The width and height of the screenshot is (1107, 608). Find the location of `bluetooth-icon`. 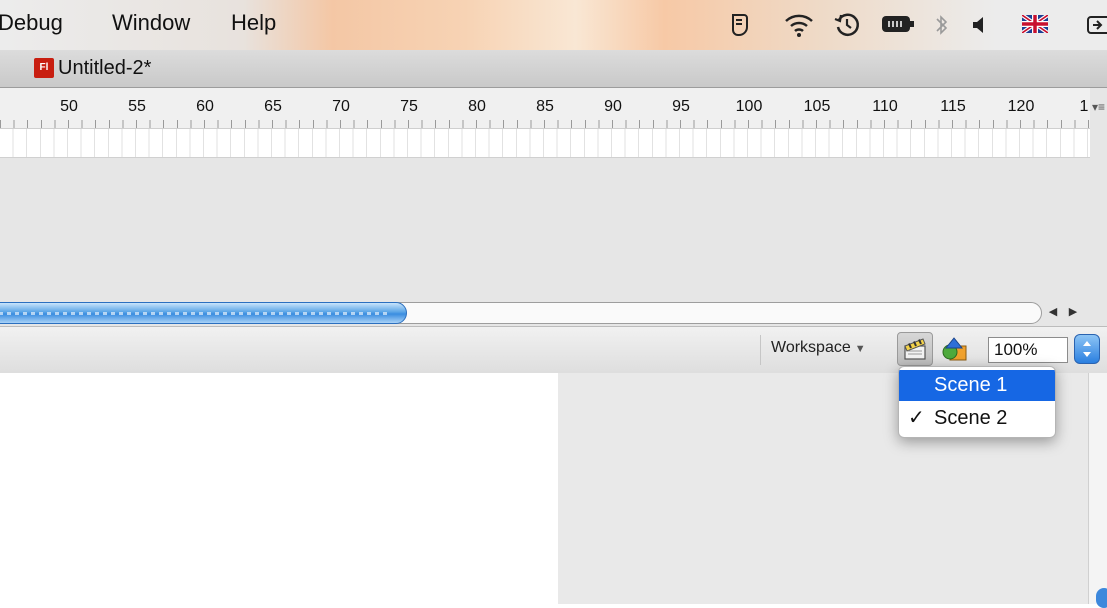

bluetooth-icon is located at coordinates (942, 25).